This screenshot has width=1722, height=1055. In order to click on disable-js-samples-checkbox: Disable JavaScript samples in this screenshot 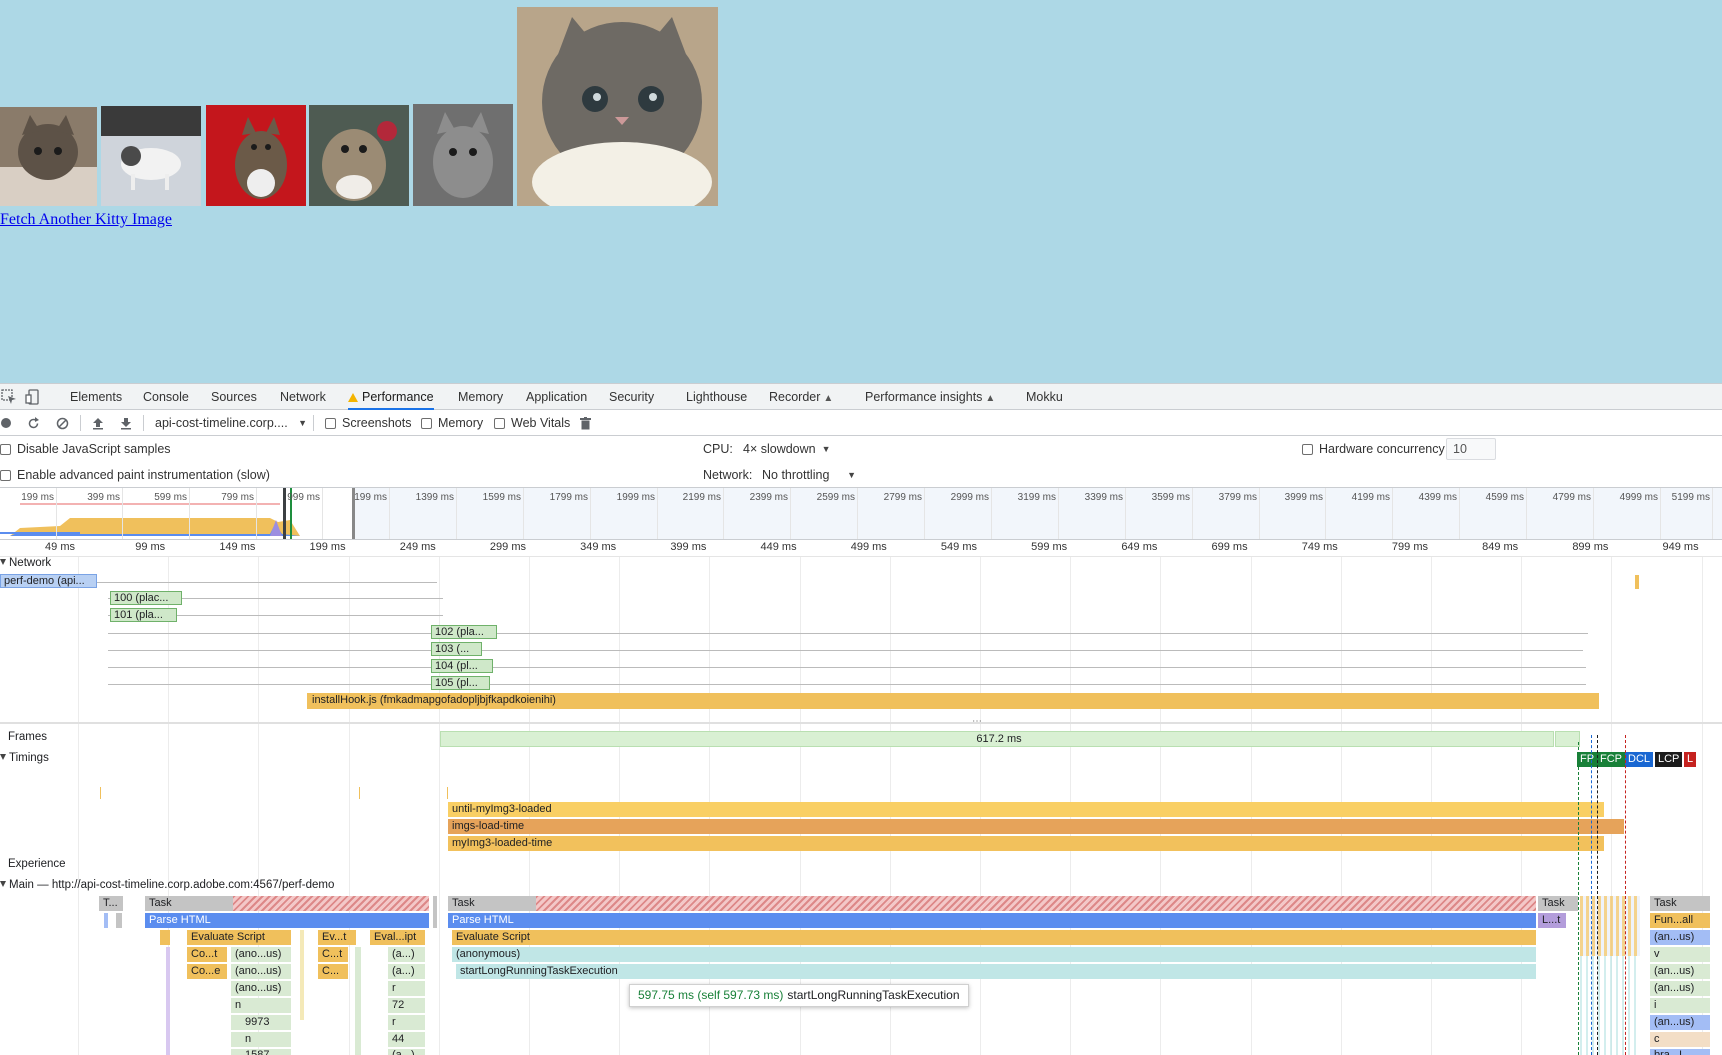, I will do `click(85, 449)`.